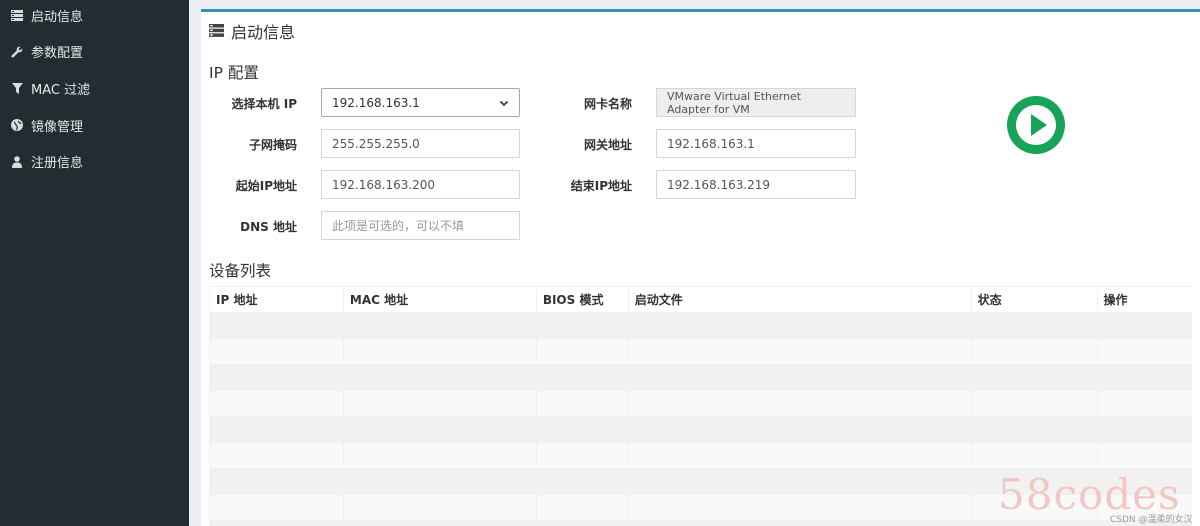 Image resolution: width=1200 pixels, height=526 pixels. I want to click on end-ip-input: 192.168.163.219, so click(756, 184).